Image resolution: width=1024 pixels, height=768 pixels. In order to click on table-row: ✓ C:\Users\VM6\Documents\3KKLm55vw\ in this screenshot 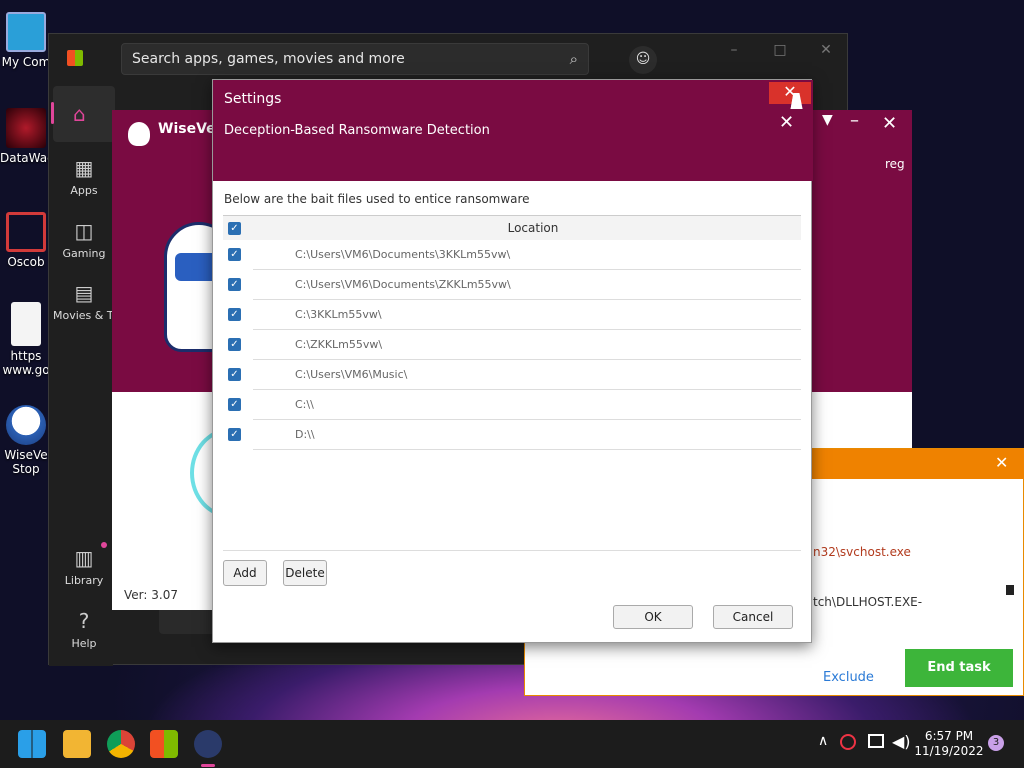, I will do `click(514, 255)`.